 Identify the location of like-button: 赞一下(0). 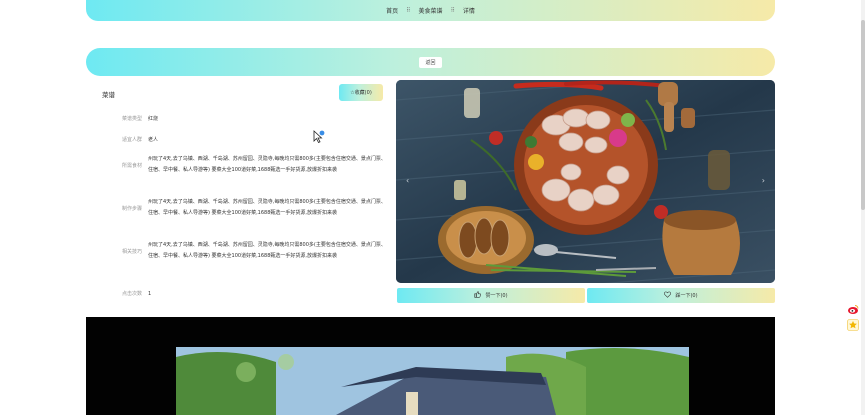
(491, 295).